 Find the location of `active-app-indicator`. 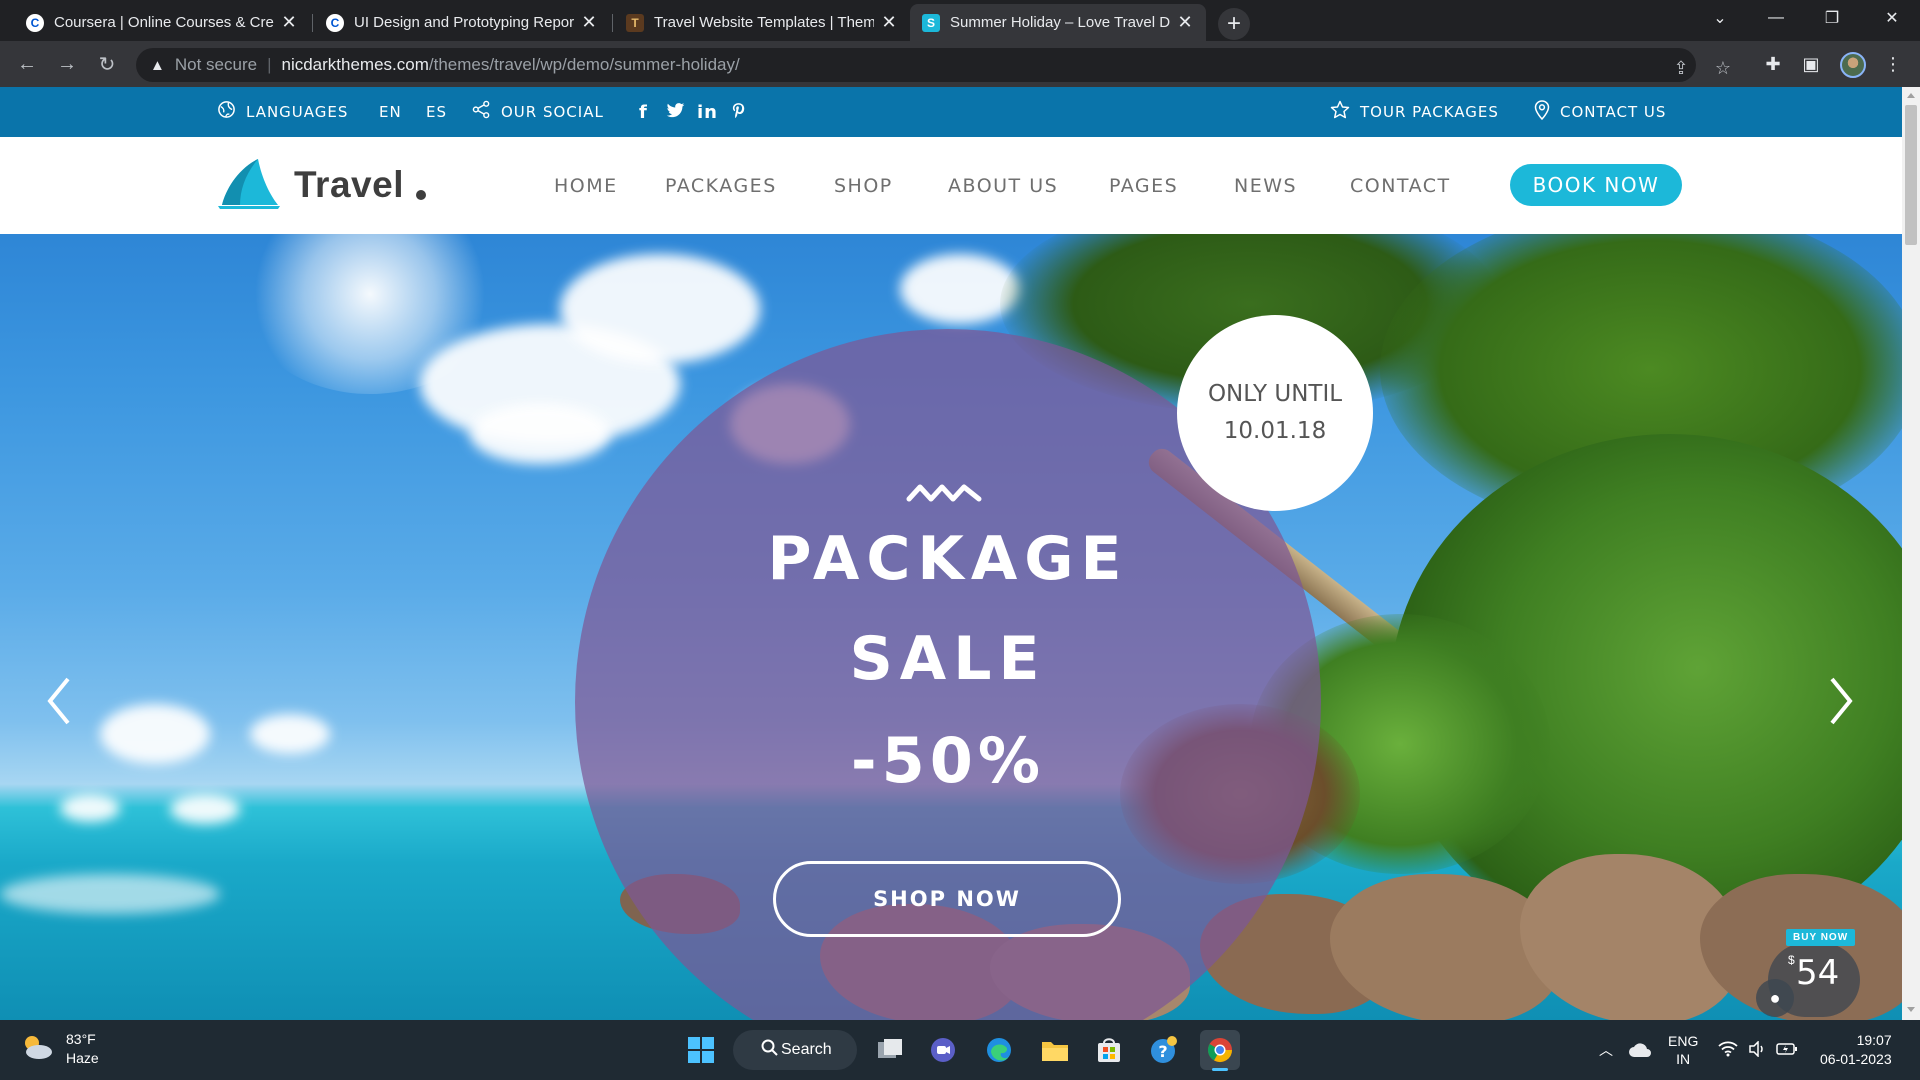

active-app-indicator is located at coordinates (1220, 1069).